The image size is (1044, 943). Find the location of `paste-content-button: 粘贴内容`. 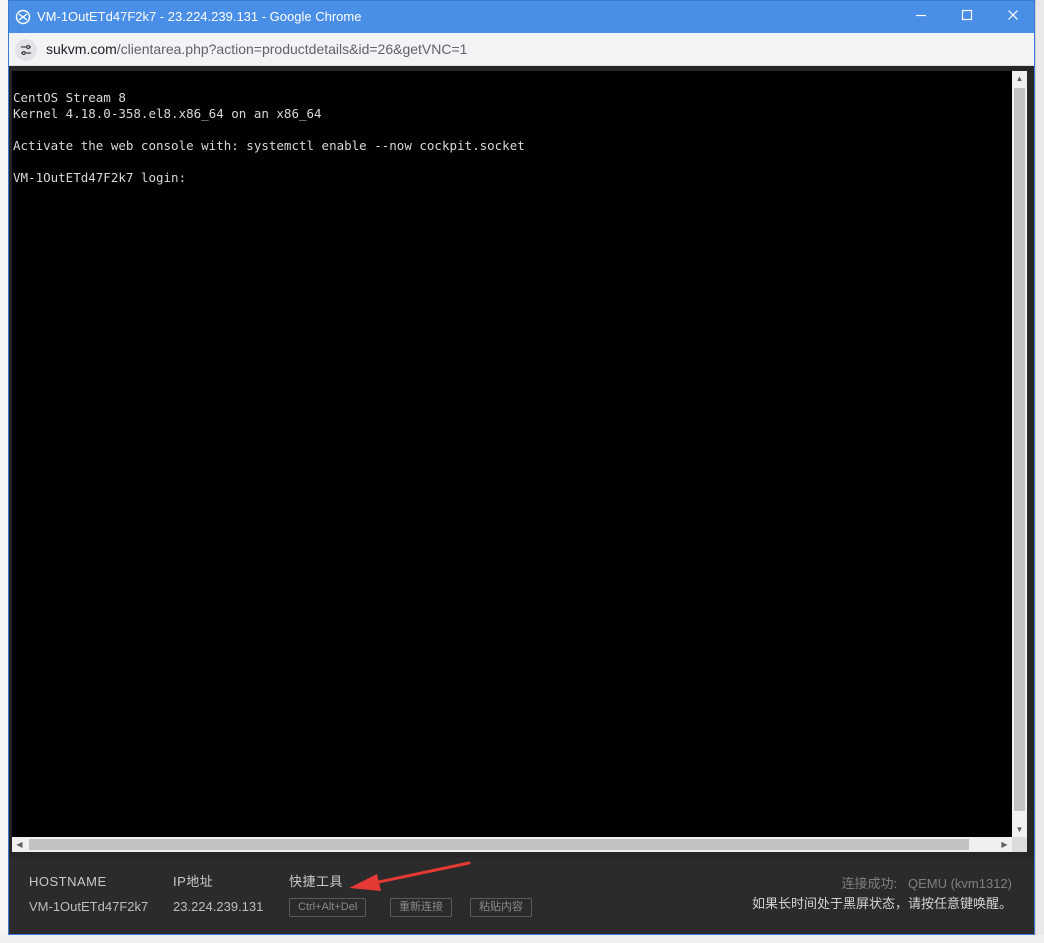

paste-content-button: 粘贴内容 is located at coordinates (501, 907).